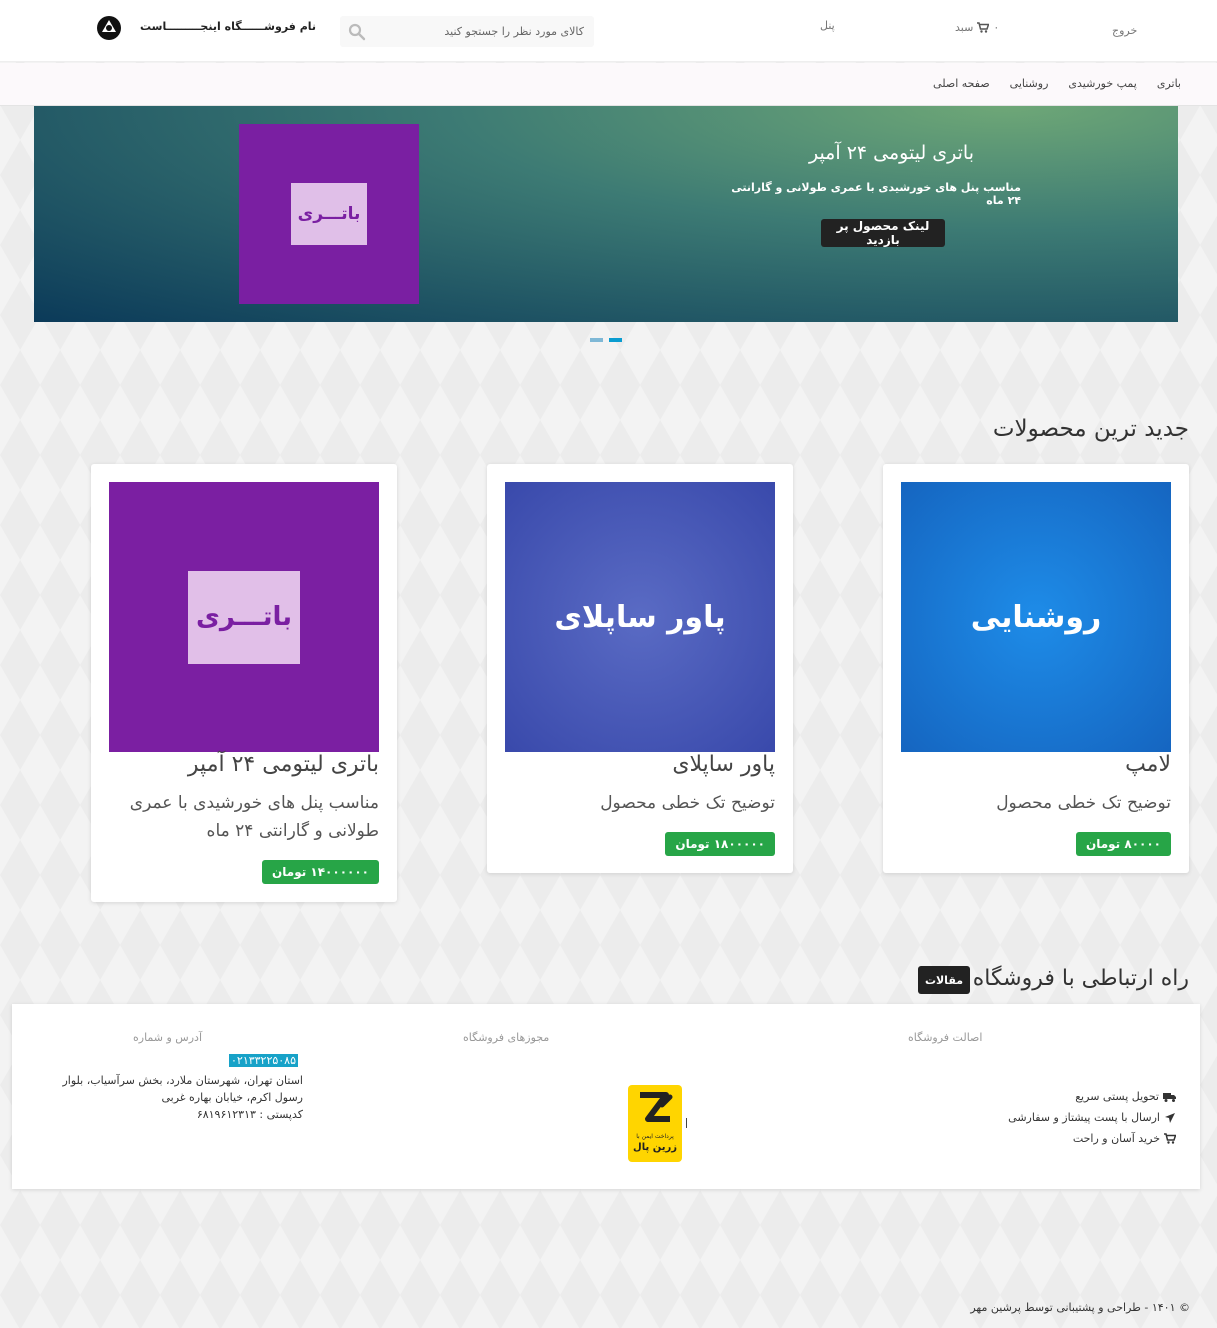 The height and width of the screenshot is (1328, 1217). Describe the element at coordinates (945, 1037) in the screenshot. I see `authenticity-heading: اصالت فروشگاه` at that location.